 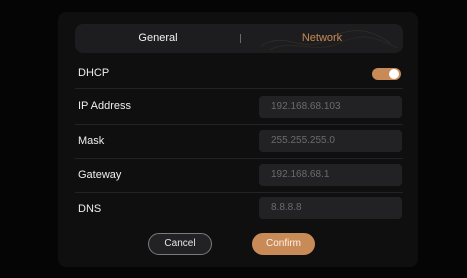 What do you see at coordinates (330, 141) in the screenshot?
I see `mask-field: 255.255.255.0` at bounding box center [330, 141].